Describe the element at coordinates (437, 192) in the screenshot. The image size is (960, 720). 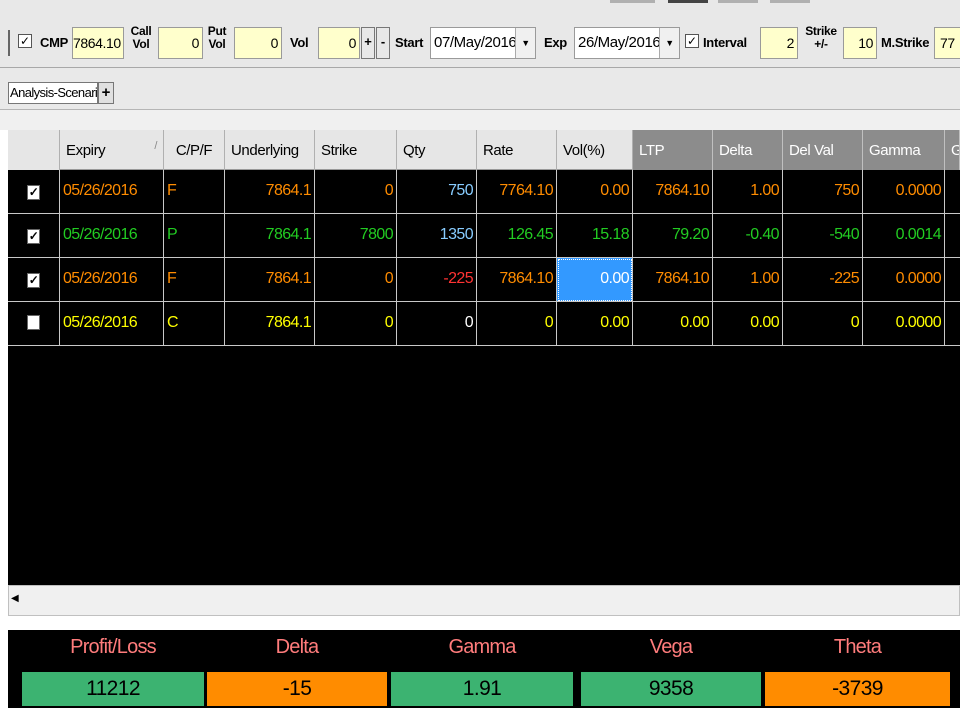
I see `cell-qty: 750` at that location.